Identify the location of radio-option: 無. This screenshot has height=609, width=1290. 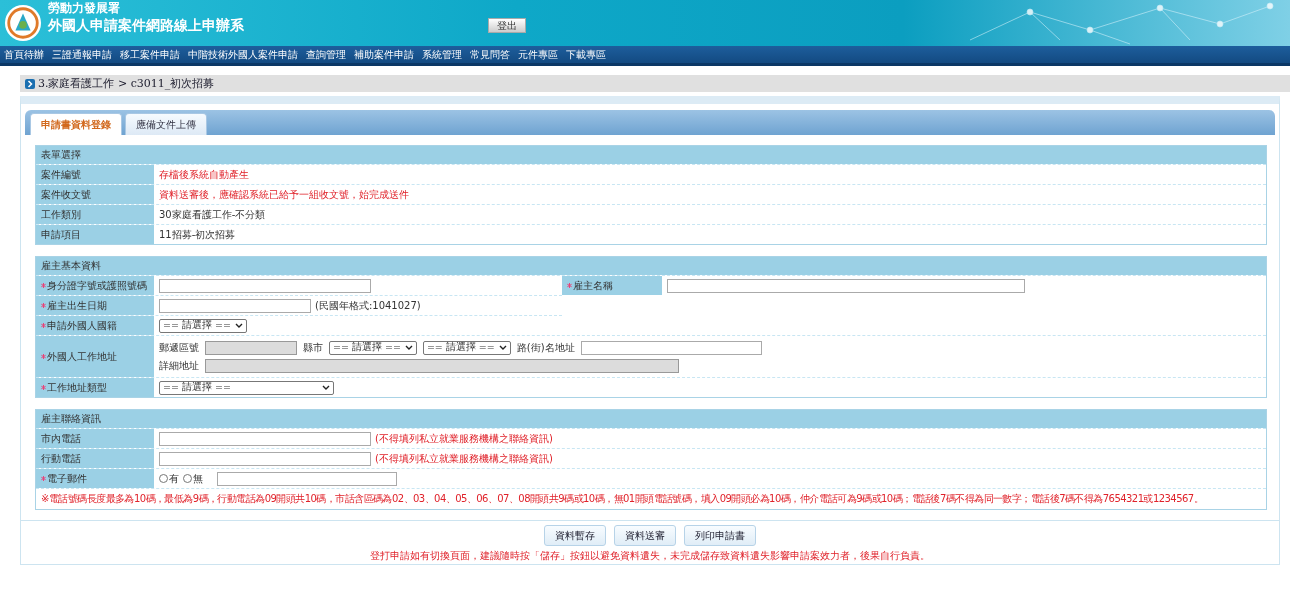
(193, 478).